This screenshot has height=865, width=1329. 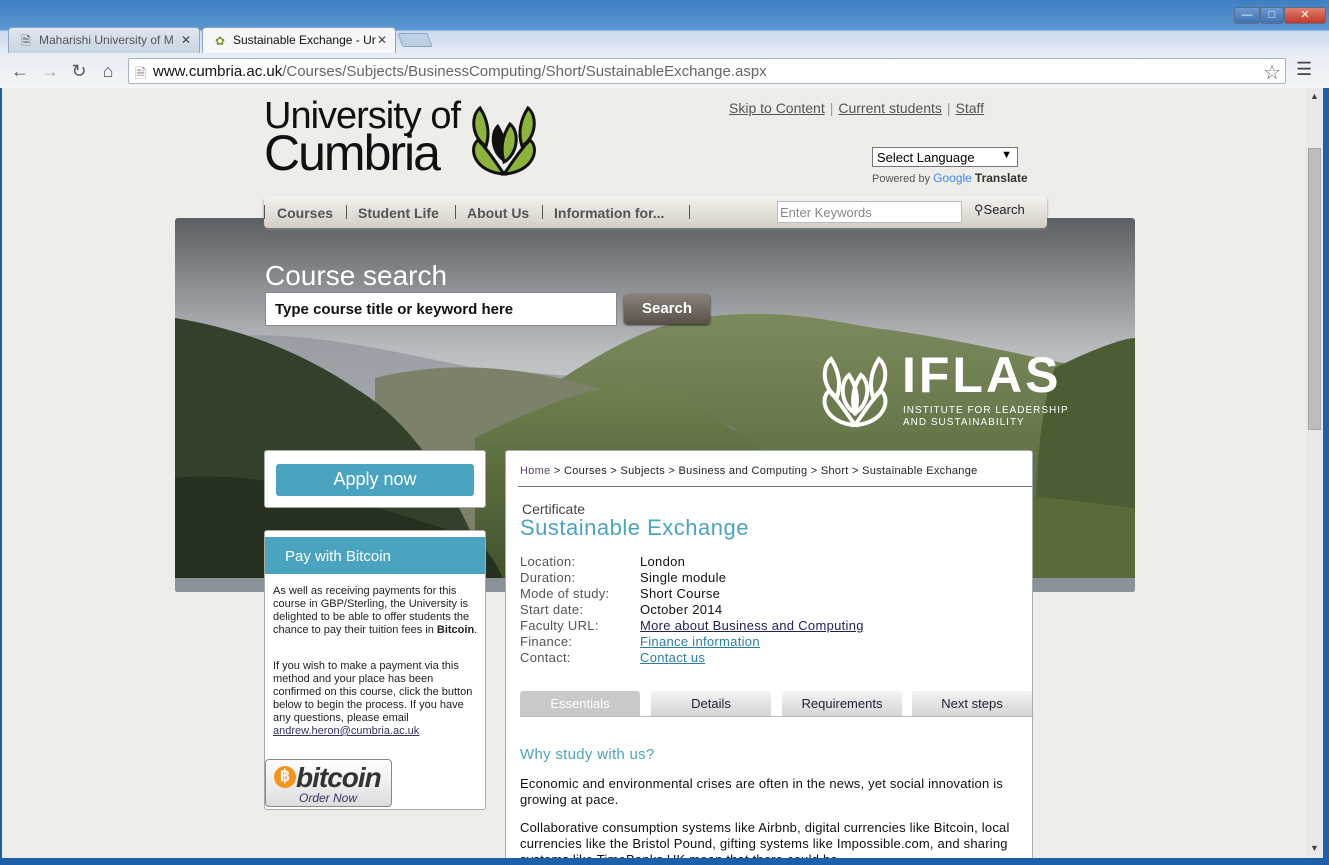 I want to click on email-link: andrew.heron@cumbria.ac.uk, so click(x=346, y=731).